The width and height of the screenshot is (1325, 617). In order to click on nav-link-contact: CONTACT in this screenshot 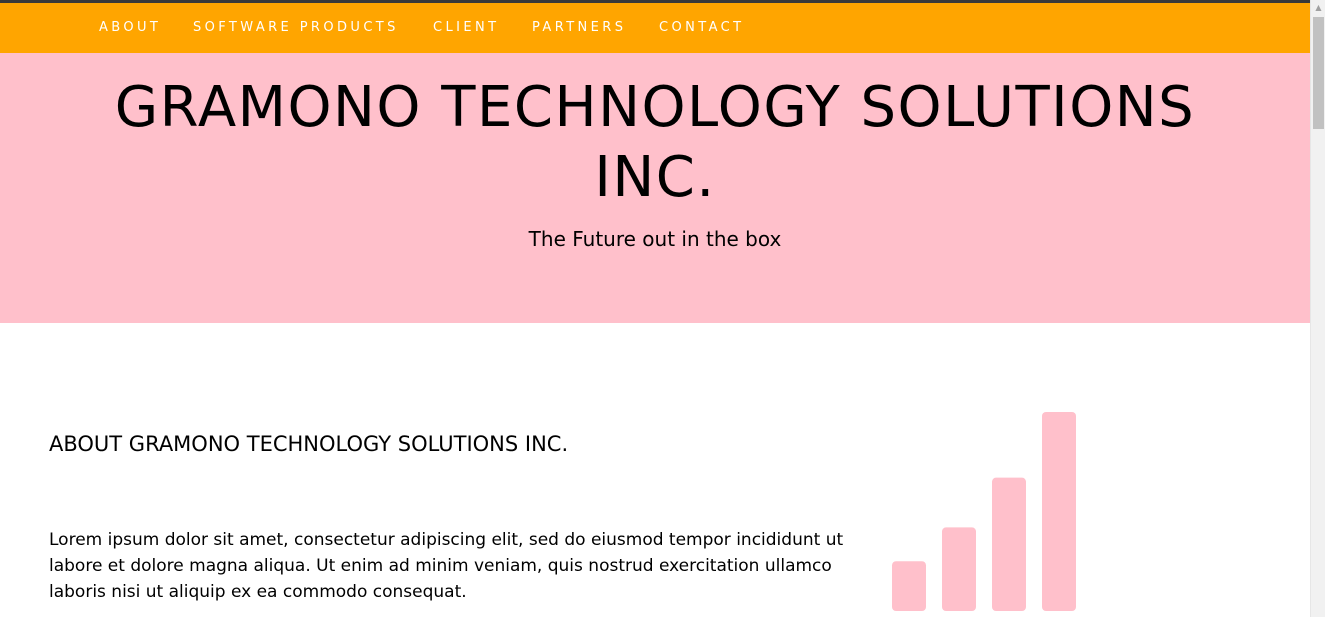, I will do `click(701, 27)`.